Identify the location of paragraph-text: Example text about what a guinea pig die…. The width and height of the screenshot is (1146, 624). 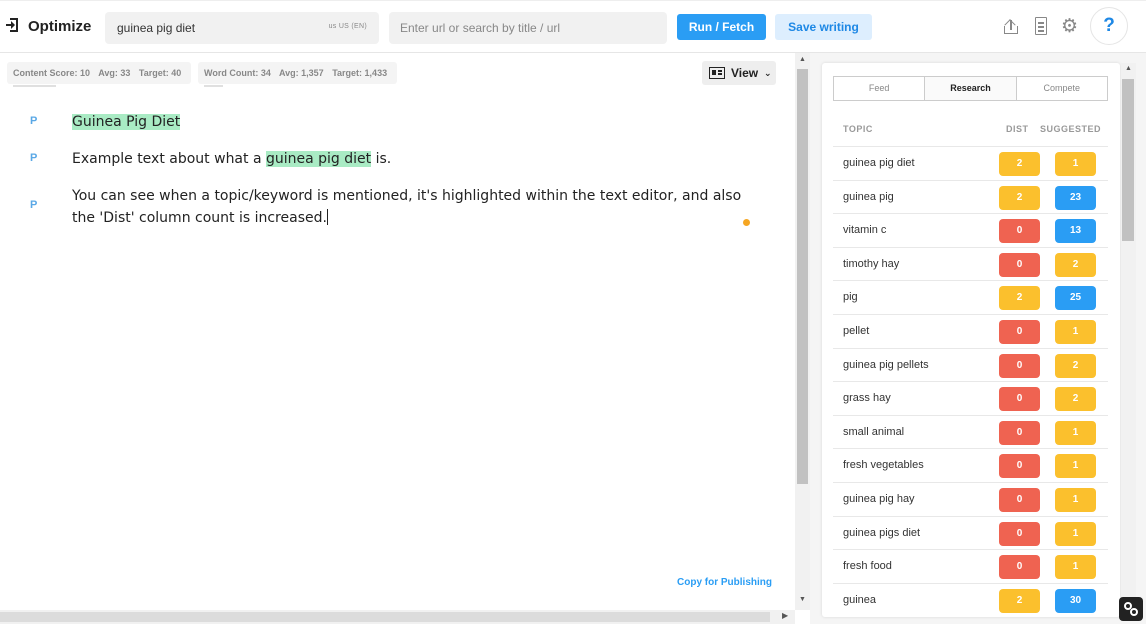
(417, 159).